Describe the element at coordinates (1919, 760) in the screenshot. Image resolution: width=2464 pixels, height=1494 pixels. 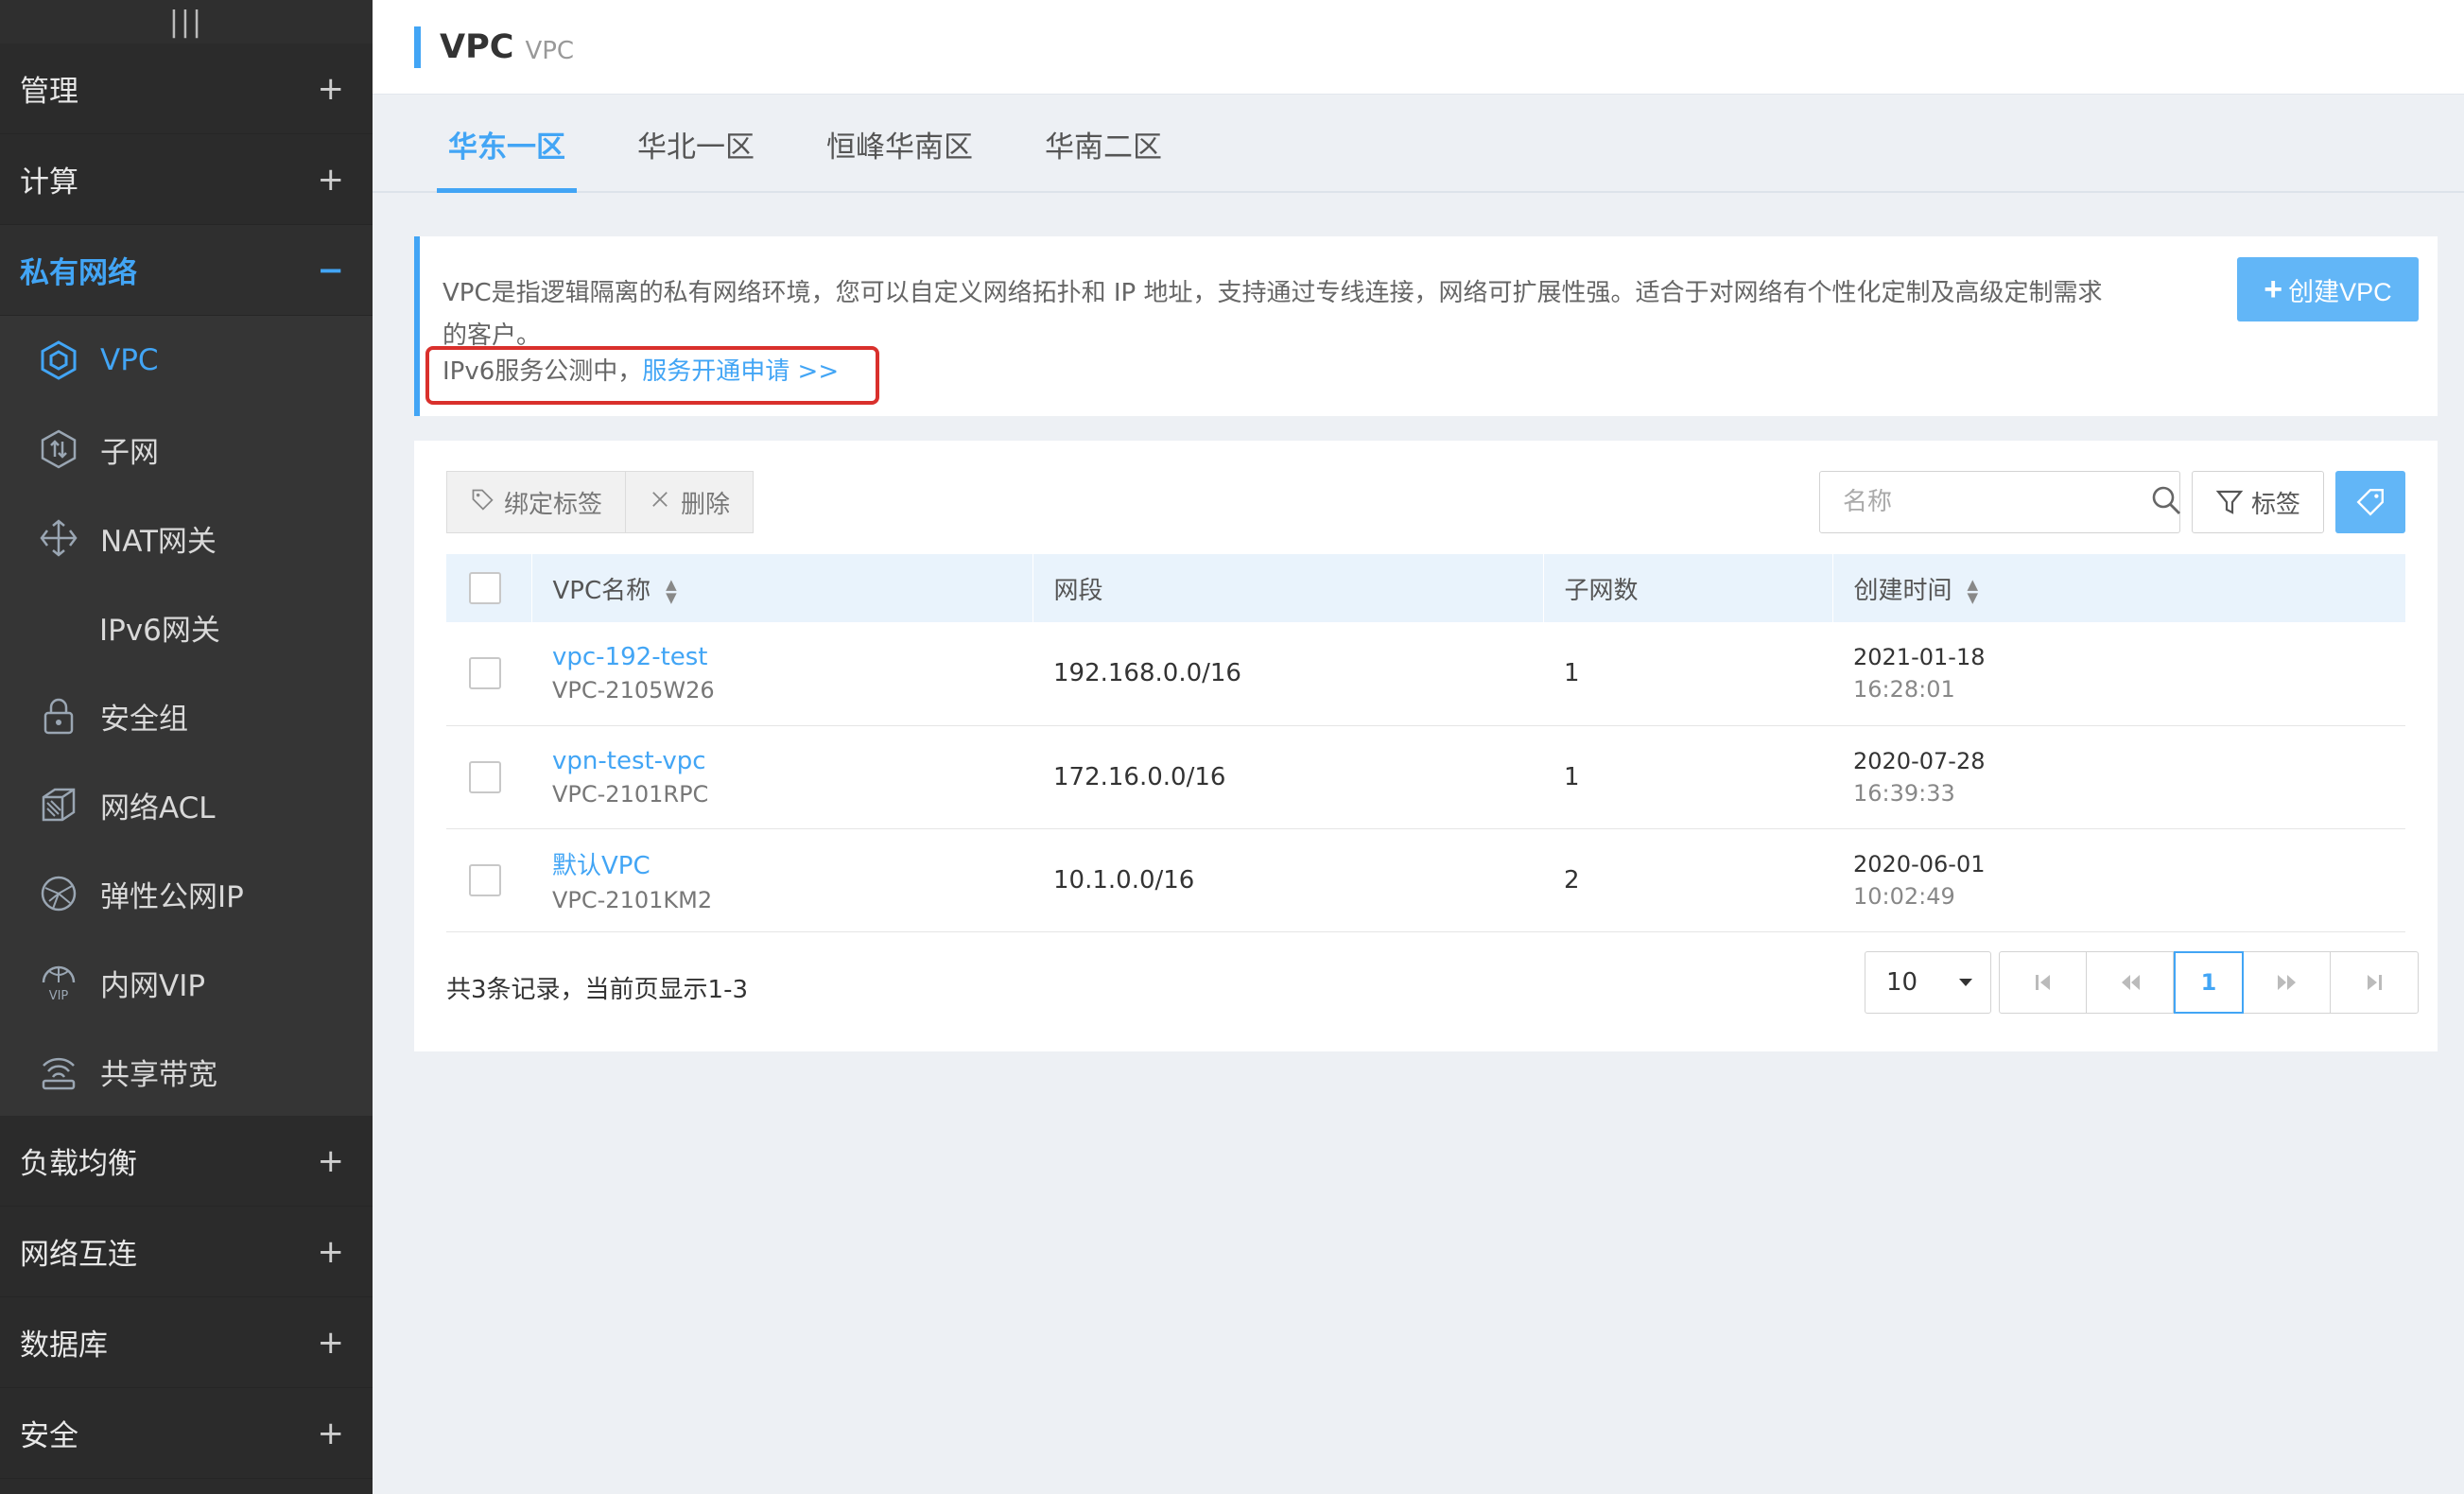
I see `created-date: 2020-07-28` at that location.